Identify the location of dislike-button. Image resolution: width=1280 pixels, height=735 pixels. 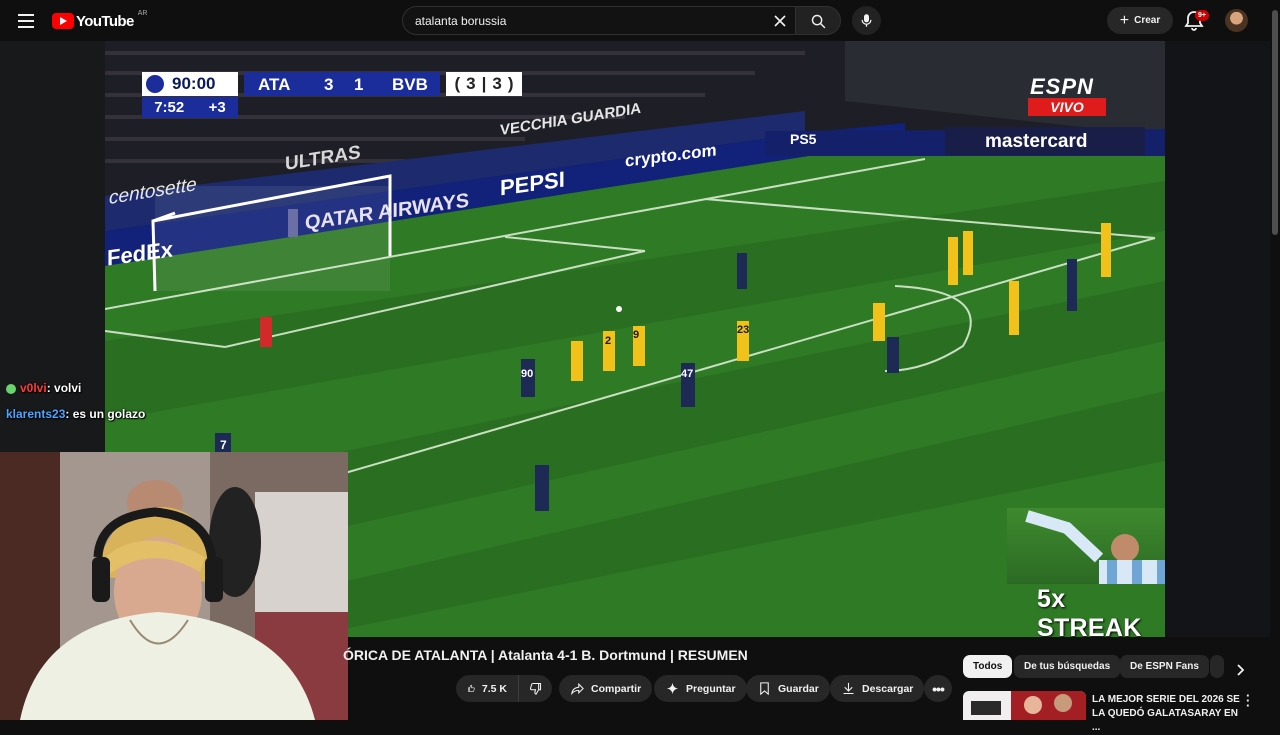
(535, 688).